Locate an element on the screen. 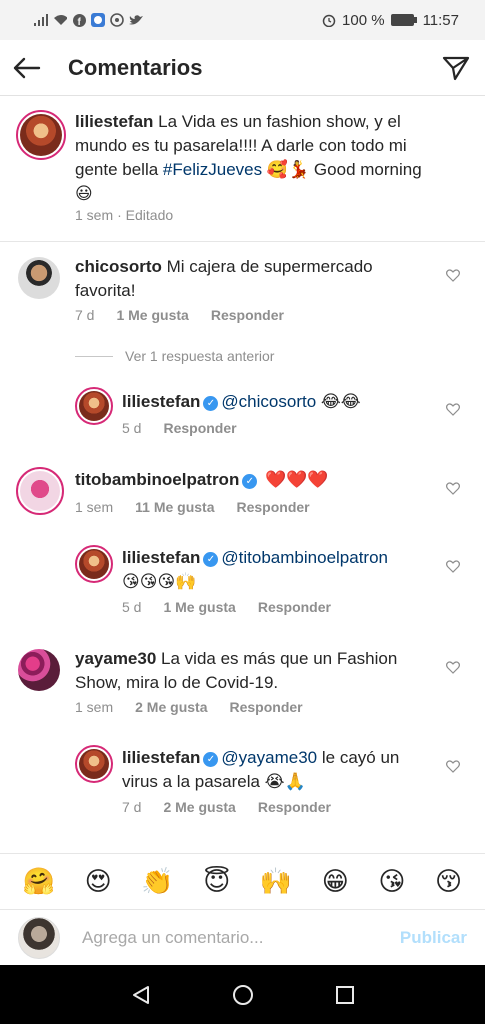 Image resolution: width=485 pixels, height=1024 pixels. hashtag-link: #FelizJueves is located at coordinates (212, 169).